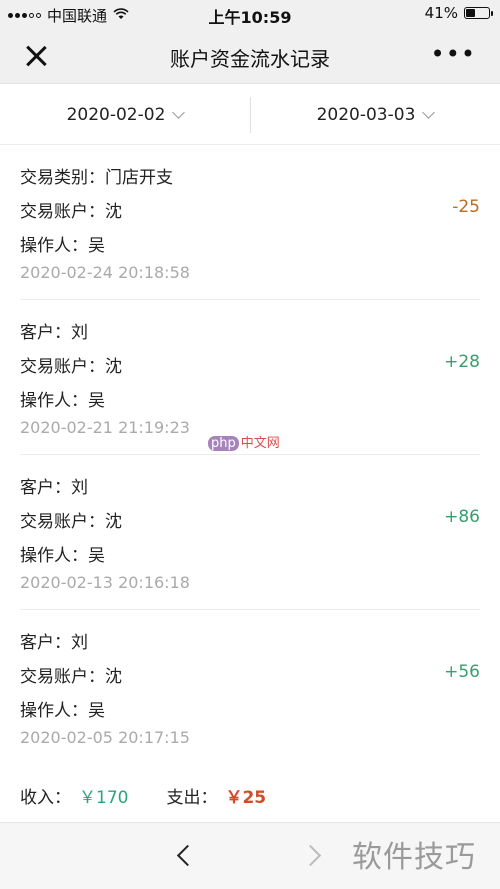  I want to click on record-amount: +56, so click(462, 672).